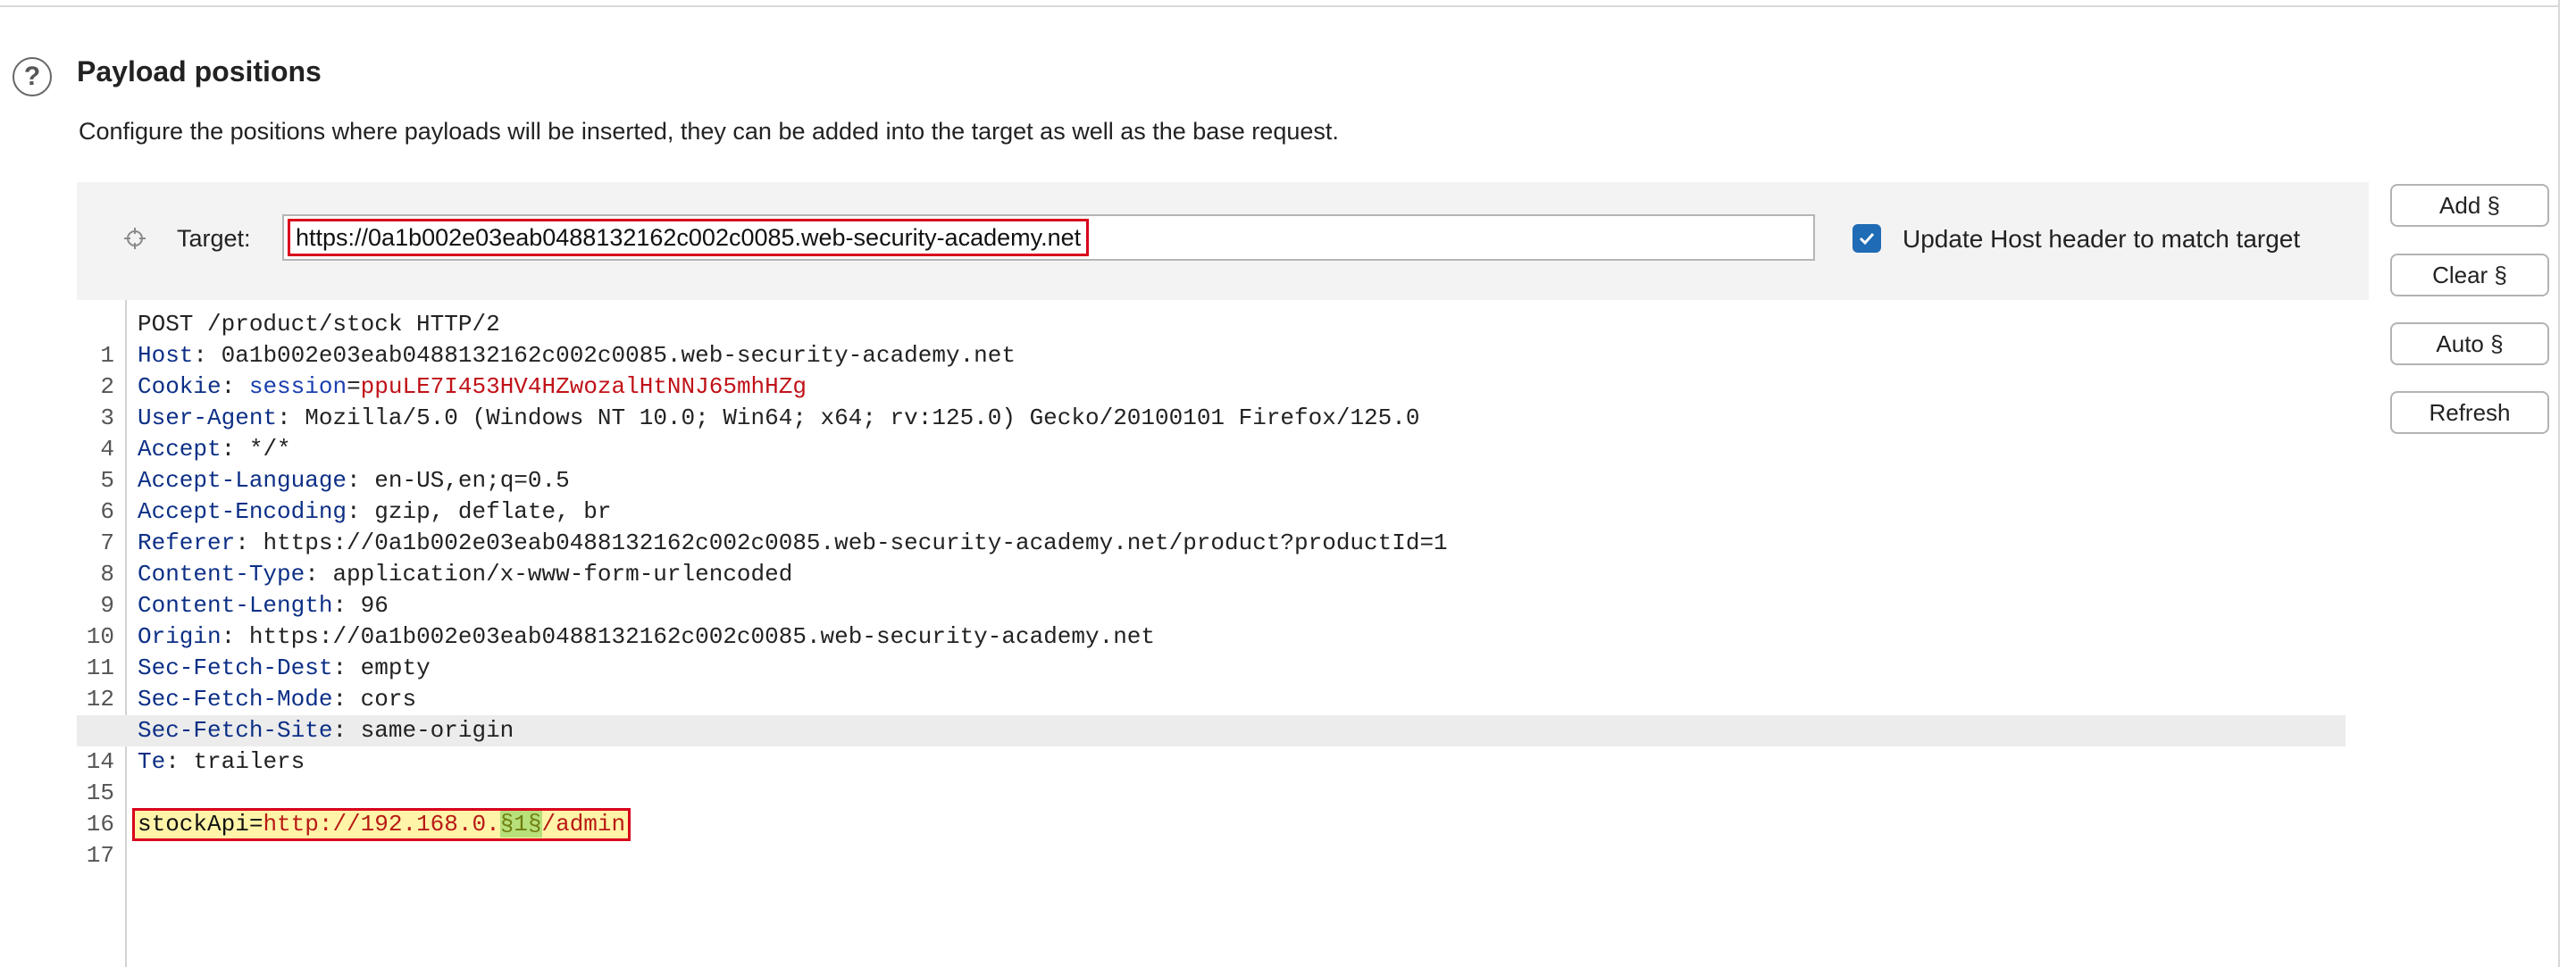  What do you see at coordinates (319, 324) in the screenshot?
I see `request-line-text: POST /product/stock HTTP/2` at bounding box center [319, 324].